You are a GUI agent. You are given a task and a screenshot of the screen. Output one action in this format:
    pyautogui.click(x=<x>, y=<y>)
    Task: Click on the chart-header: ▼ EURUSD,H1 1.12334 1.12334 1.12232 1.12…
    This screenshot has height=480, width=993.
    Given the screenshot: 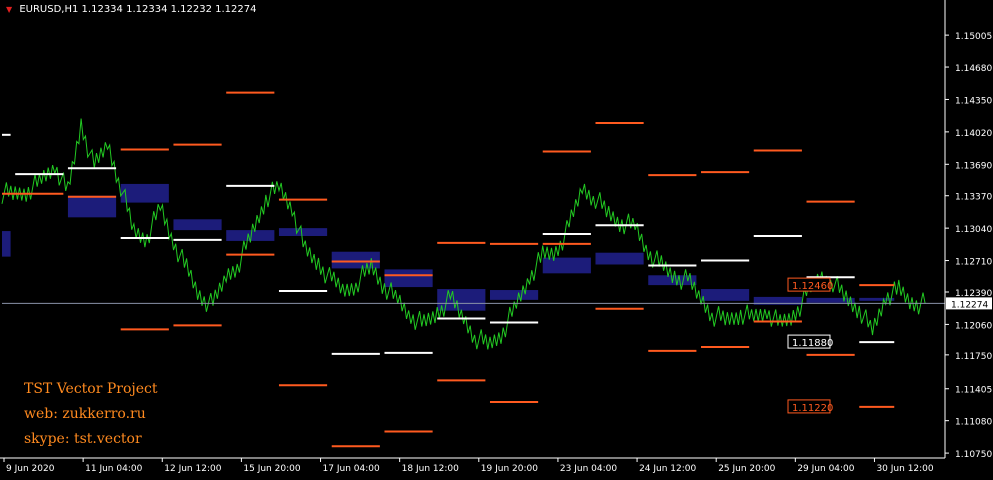 What is the action you would take?
    pyautogui.click(x=131, y=9)
    